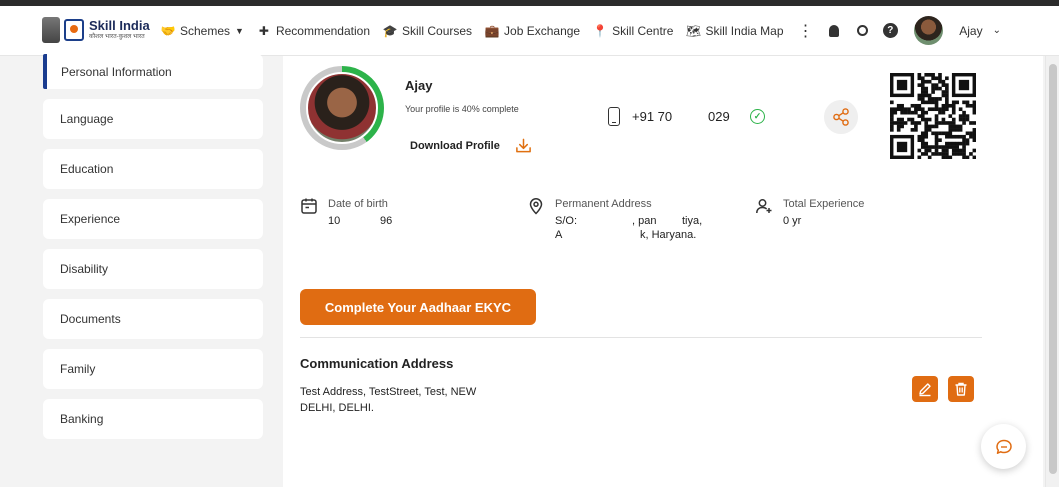  What do you see at coordinates (970, 31) in the screenshot?
I see `user-name: Ajay` at bounding box center [970, 31].